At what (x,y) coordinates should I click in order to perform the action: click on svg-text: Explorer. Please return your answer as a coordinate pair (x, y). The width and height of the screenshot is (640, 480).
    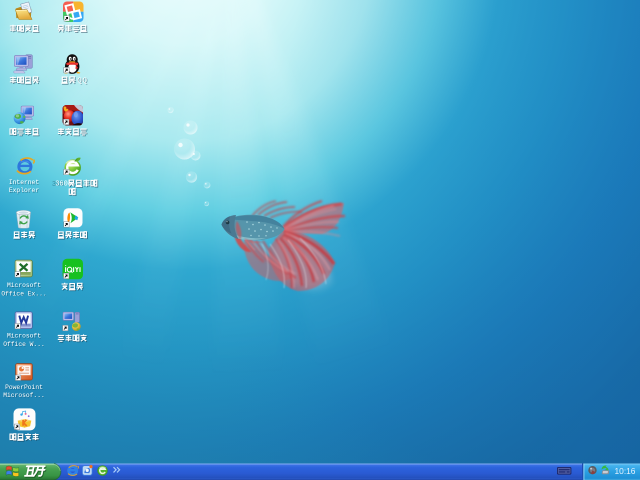
    Looking at the image, I should click on (24, 190).